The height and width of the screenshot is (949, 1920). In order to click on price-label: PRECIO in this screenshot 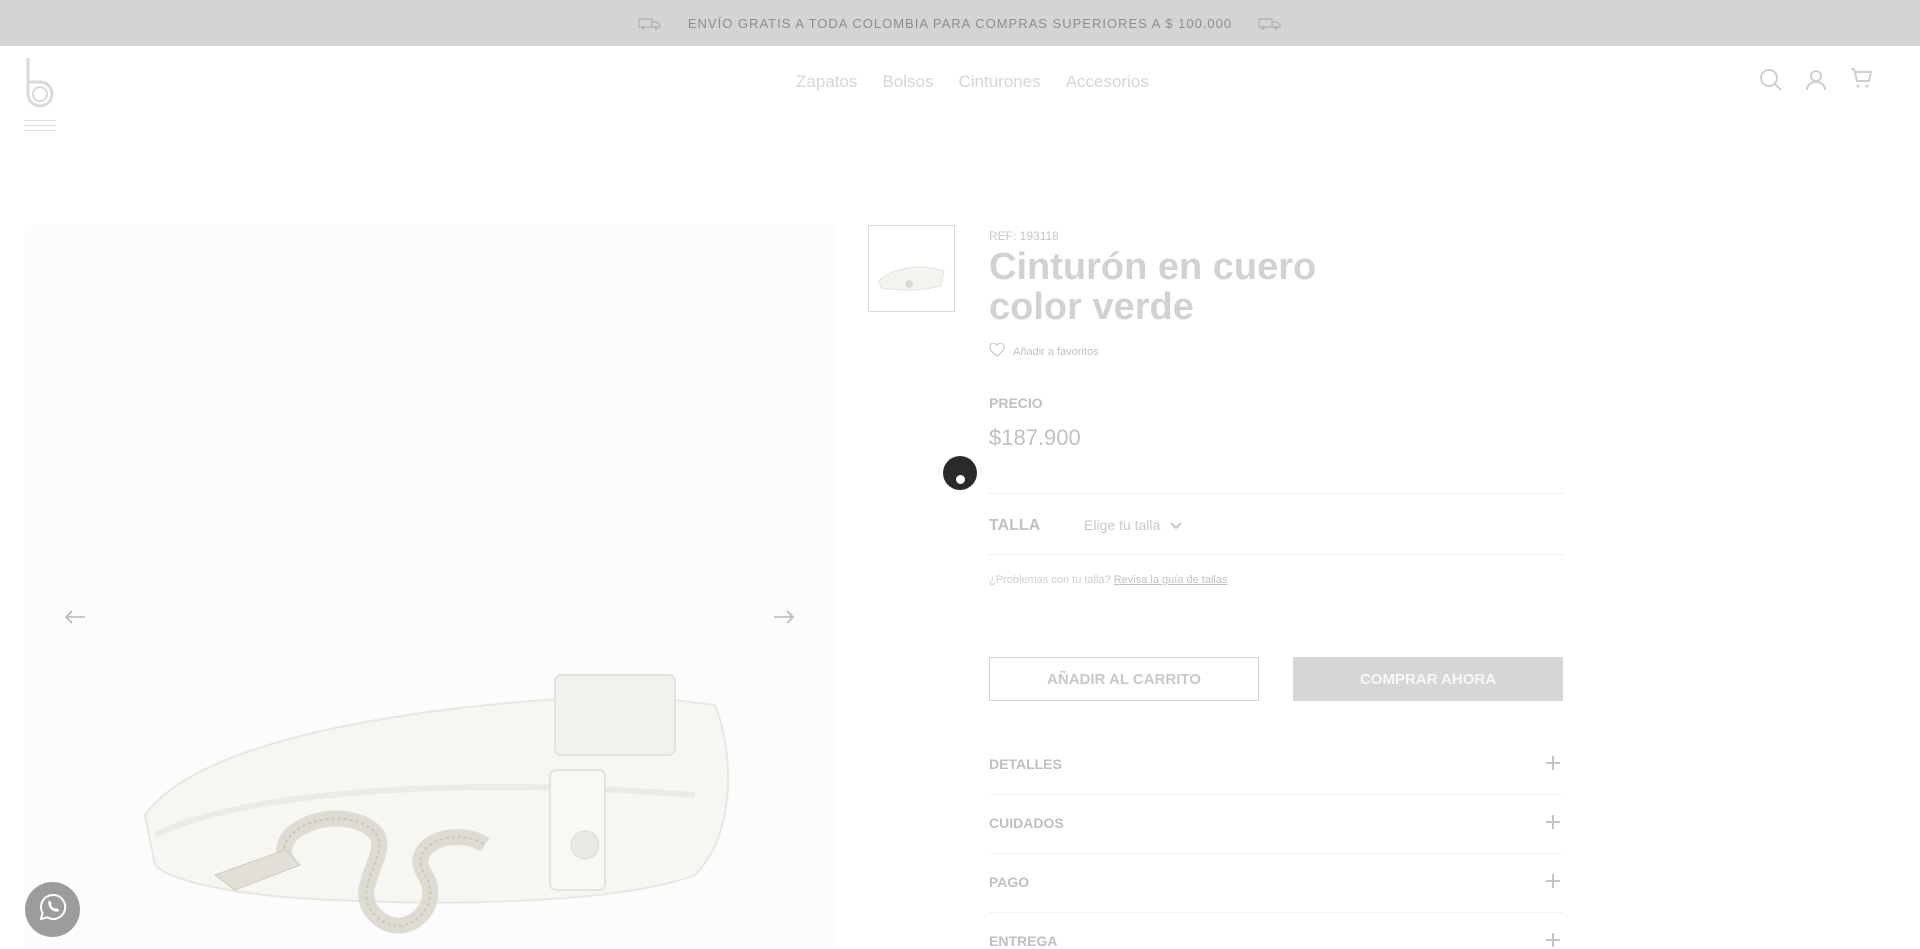, I will do `click(1016, 403)`.